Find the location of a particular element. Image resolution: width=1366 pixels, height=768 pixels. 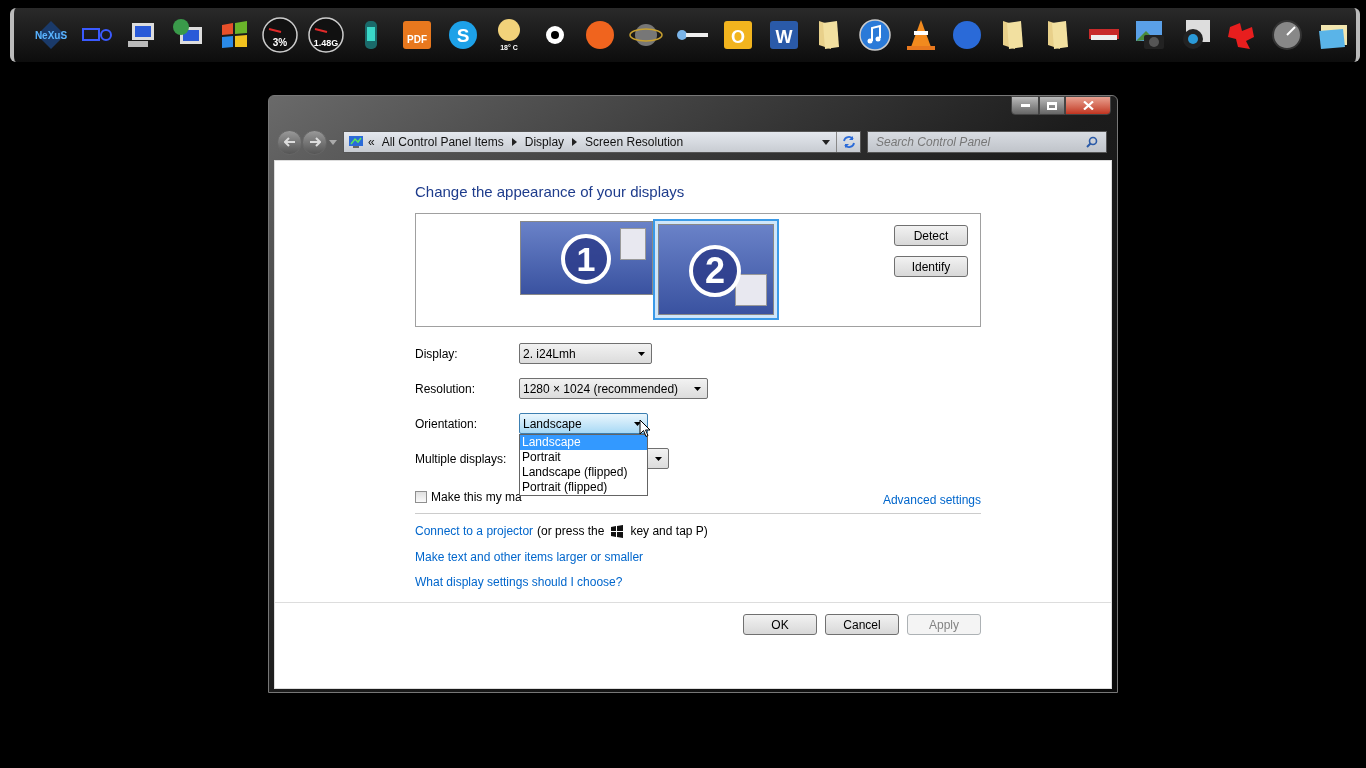

icon-label: PDF is located at coordinates (417, 39).